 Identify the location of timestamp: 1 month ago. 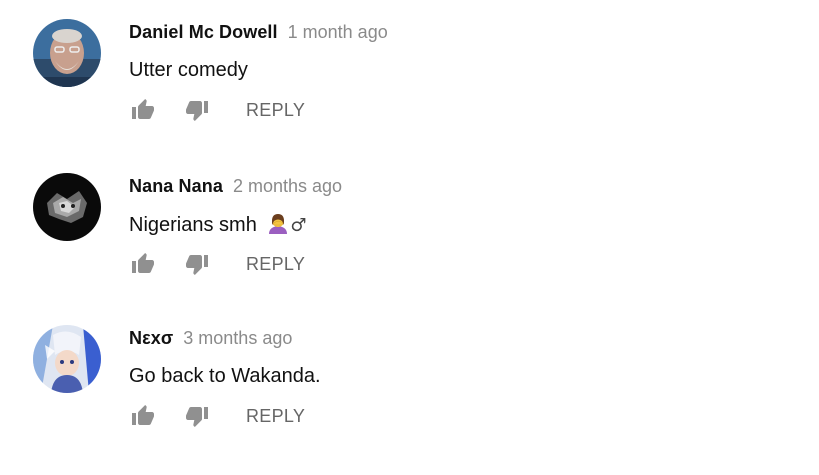
(338, 32).